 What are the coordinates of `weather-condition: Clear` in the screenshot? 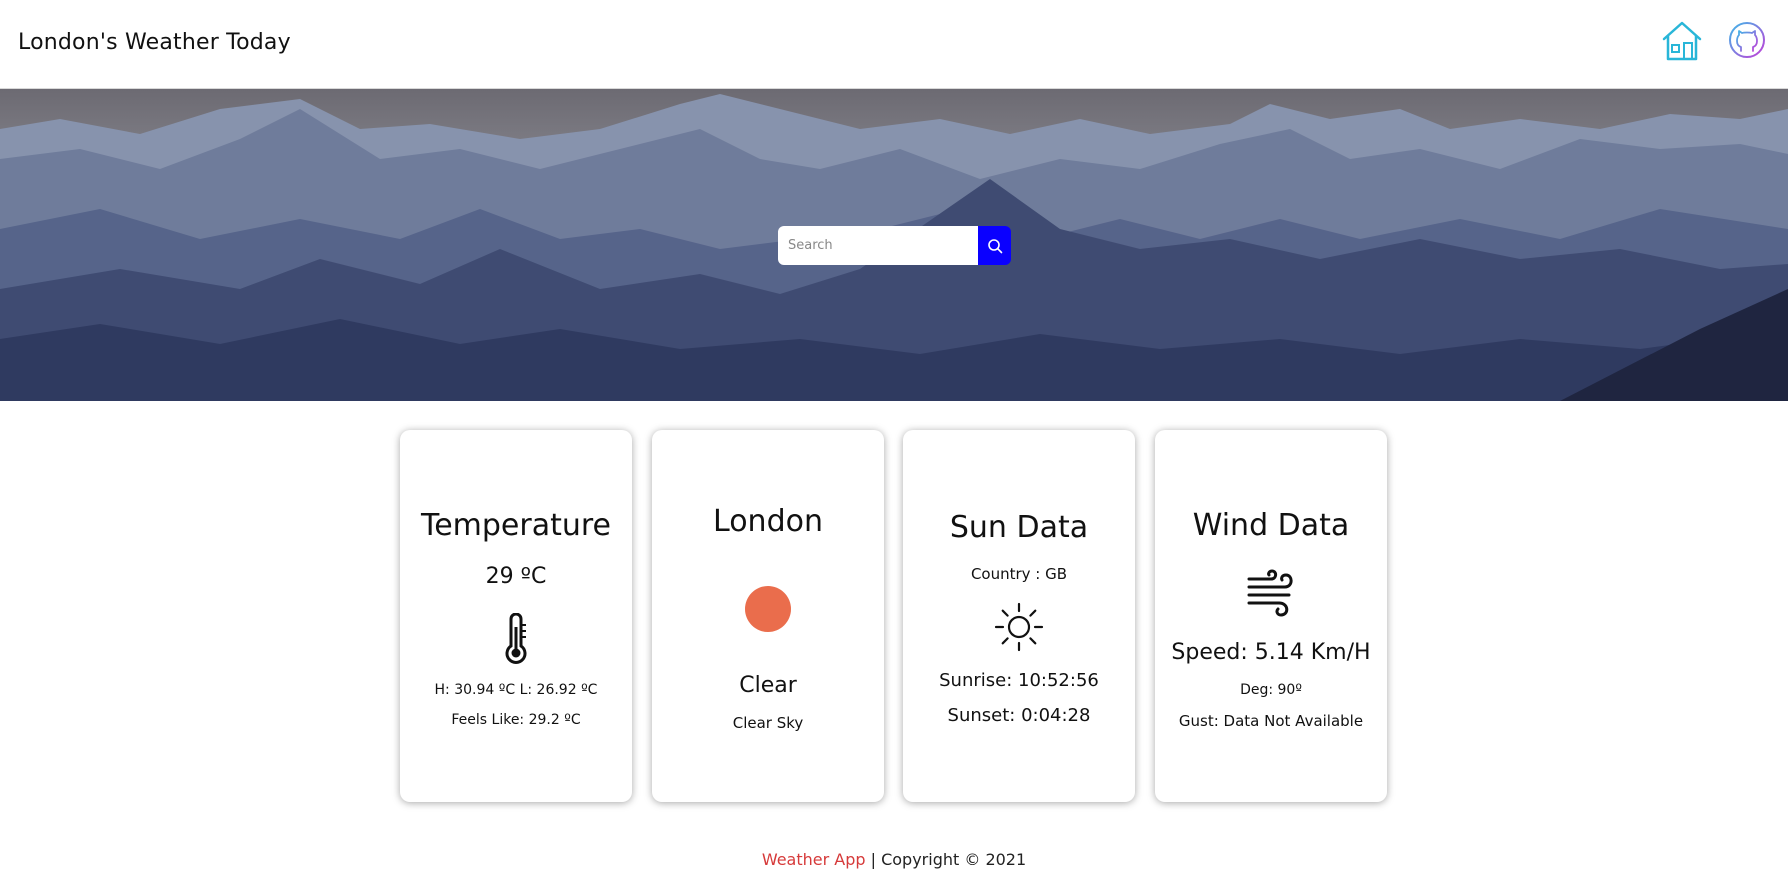 It's located at (768, 685).